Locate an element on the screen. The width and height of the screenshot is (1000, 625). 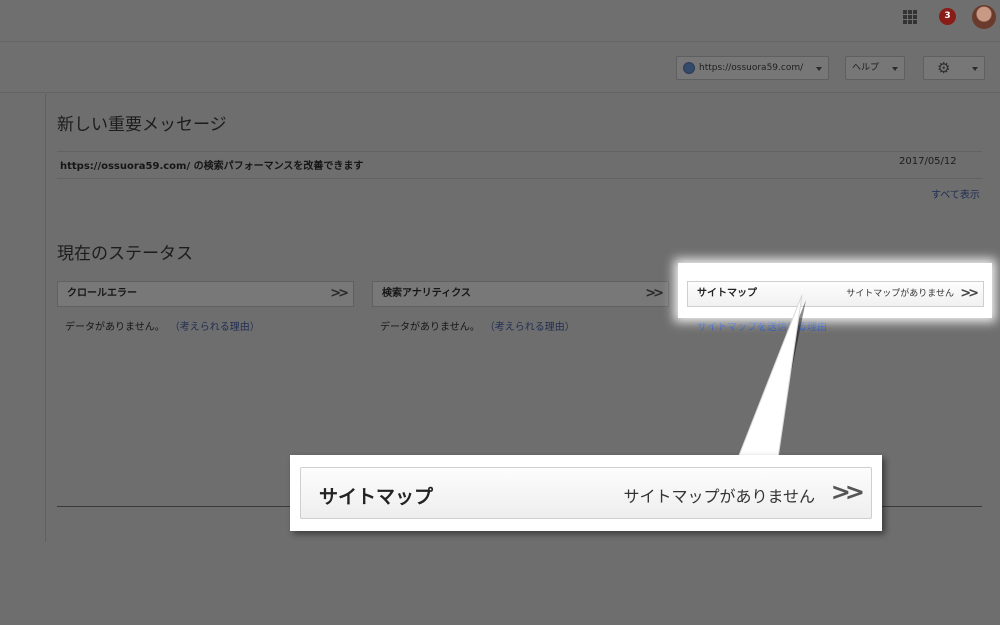
top-bar is located at coordinates (500, 21).